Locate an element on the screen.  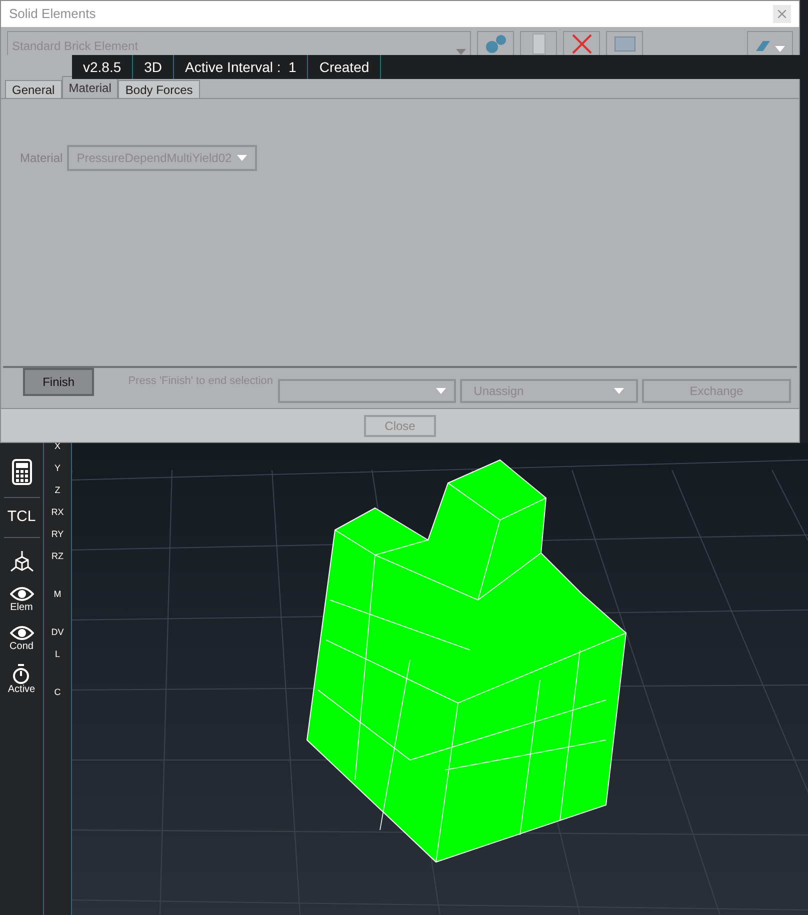
tab: Body Forces is located at coordinates (159, 89).